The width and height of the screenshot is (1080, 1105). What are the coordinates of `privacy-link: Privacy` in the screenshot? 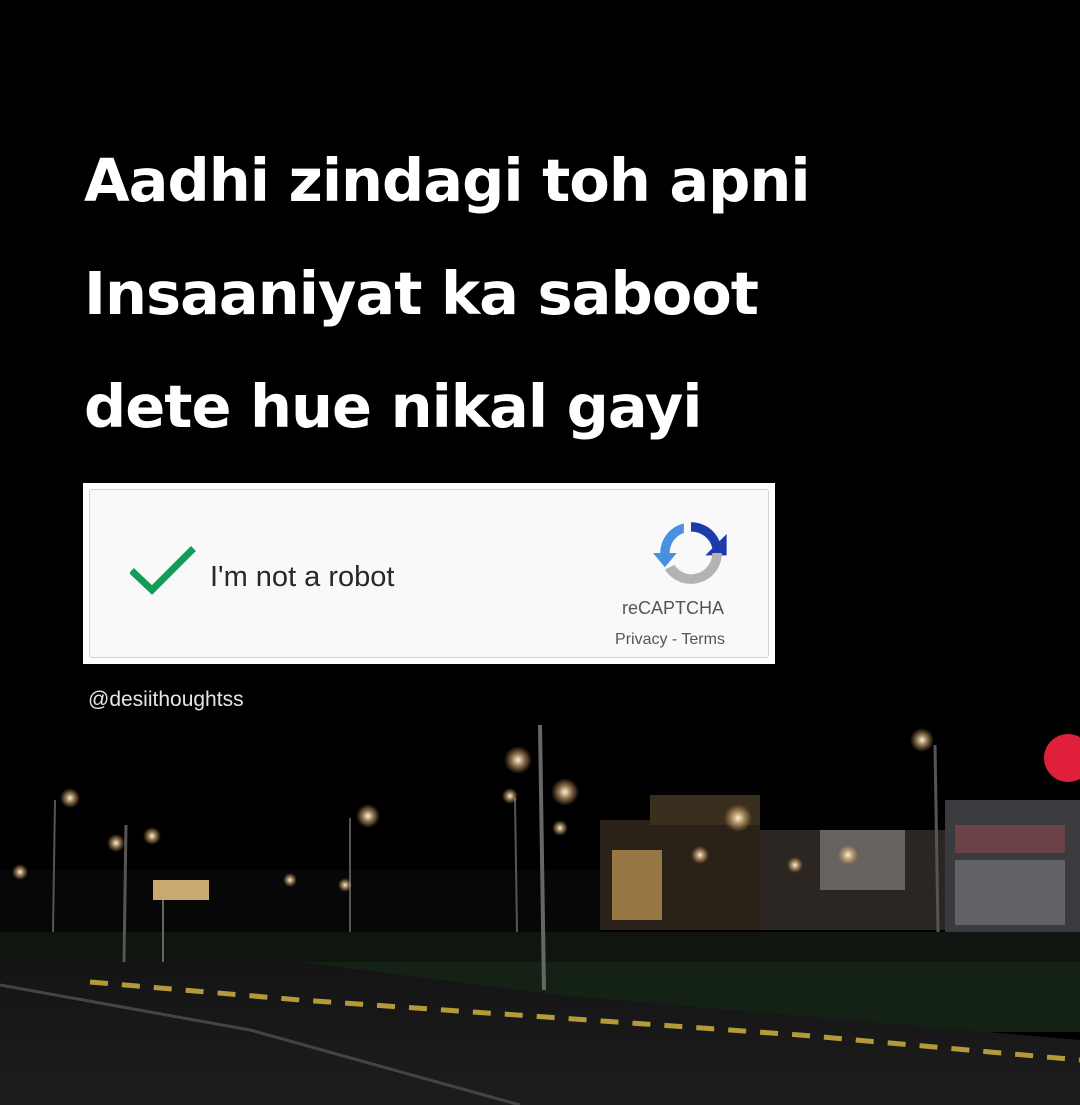 It's located at (641, 639).